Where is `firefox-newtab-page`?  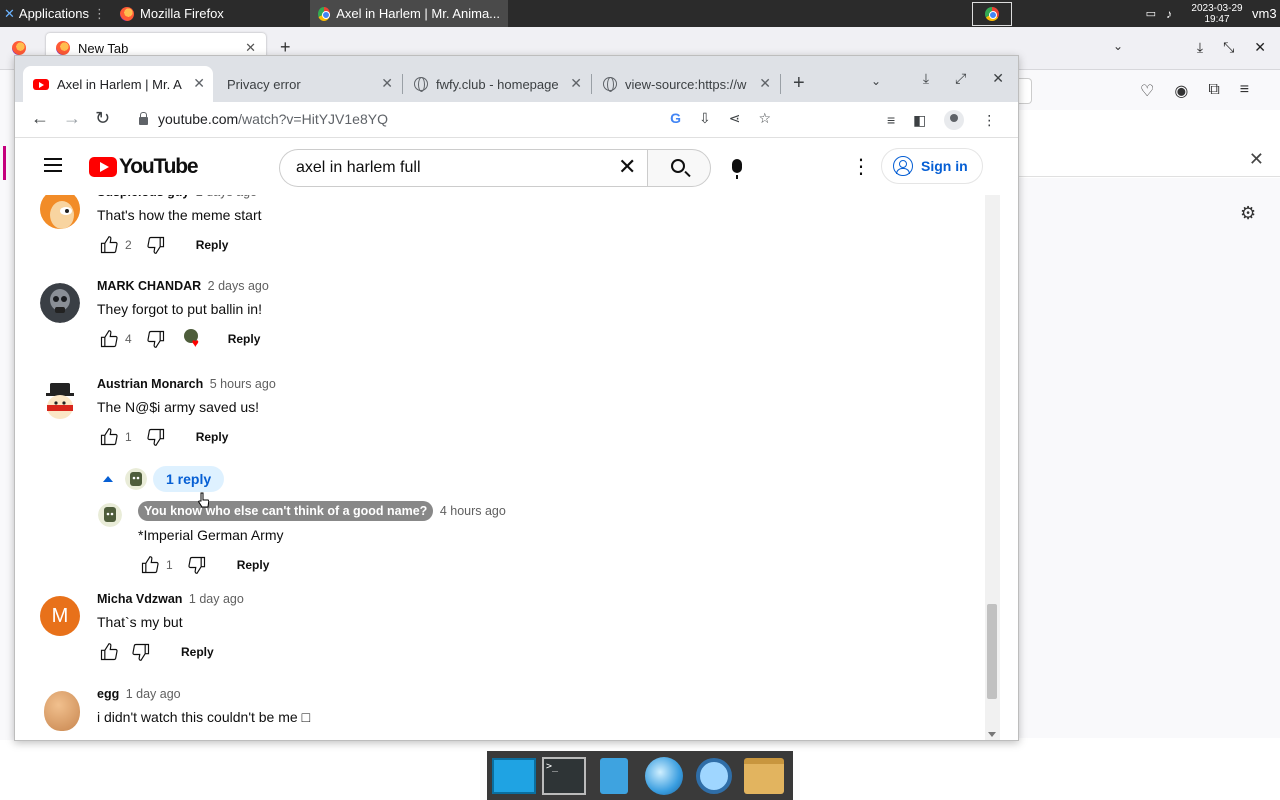
firefox-newtab-page is located at coordinates (1149, 458).